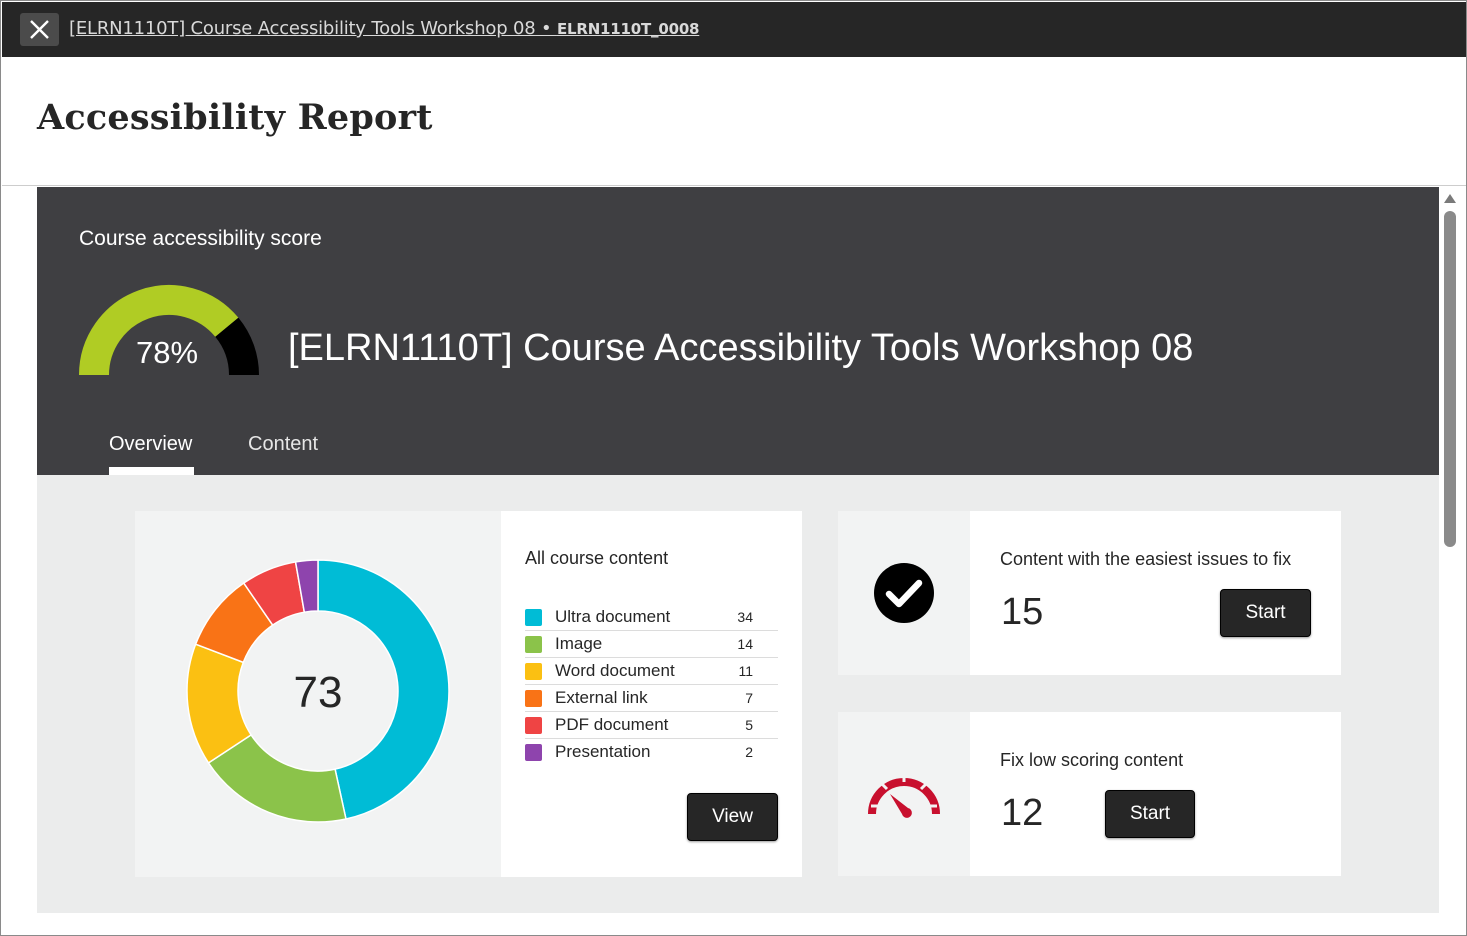 This screenshot has height=936, width=1467. I want to click on task-count: 15, so click(1022, 612).